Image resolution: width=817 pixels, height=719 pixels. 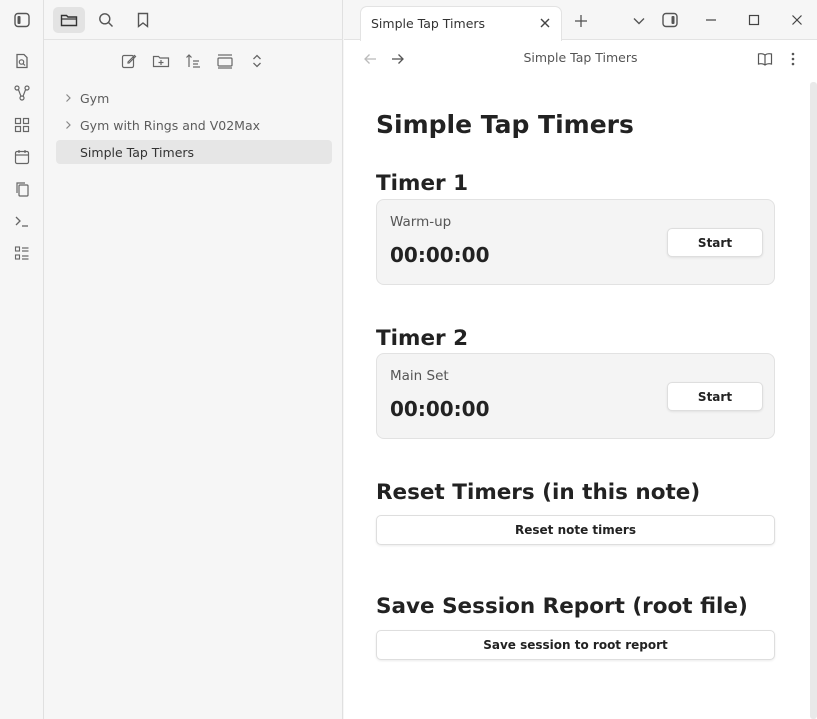 What do you see at coordinates (538, 492) in the screenshot?
I see `reset-heading: Reset Timers (in this note)` at bounding box center [538, 492].